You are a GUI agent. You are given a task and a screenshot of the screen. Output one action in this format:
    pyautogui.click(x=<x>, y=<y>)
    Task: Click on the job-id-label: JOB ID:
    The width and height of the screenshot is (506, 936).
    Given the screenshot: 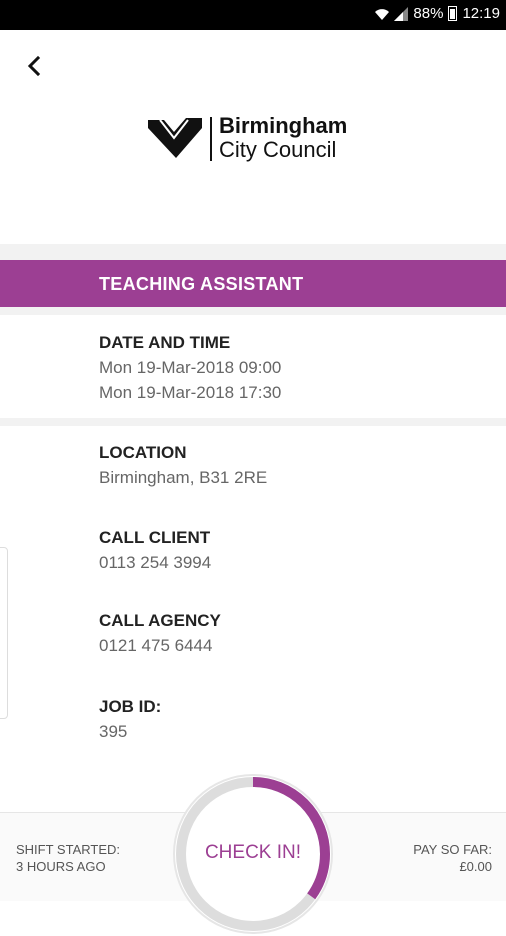 What is the action you would take?
    pyautogui.click(x=130, y=706)
    